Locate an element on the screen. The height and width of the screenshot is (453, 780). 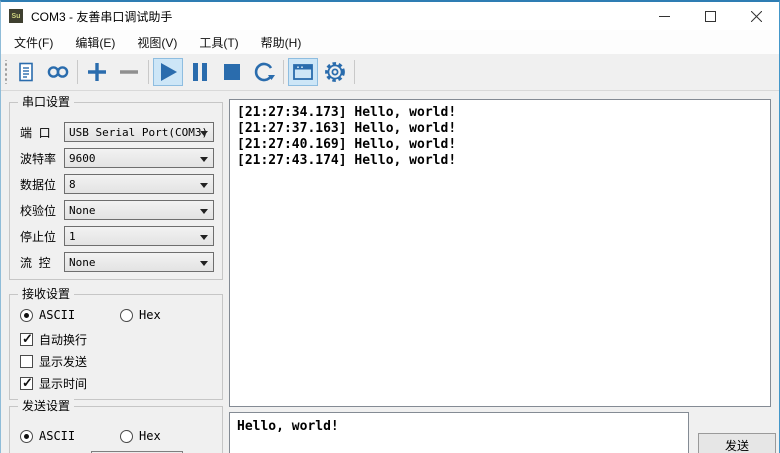
databits-label: 数据位 is located at coordinates (38, 184).